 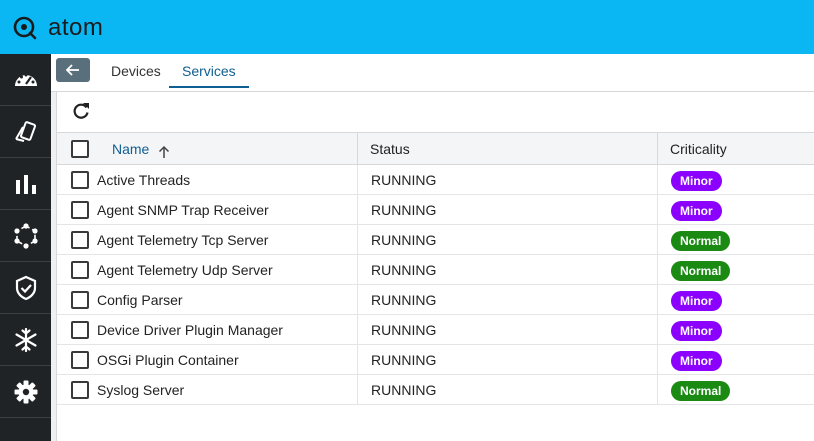 What do you see at coordinates (164, 152) in the screenshot?
I see `sort-ascending-icon` at bounding box center [164, 152].